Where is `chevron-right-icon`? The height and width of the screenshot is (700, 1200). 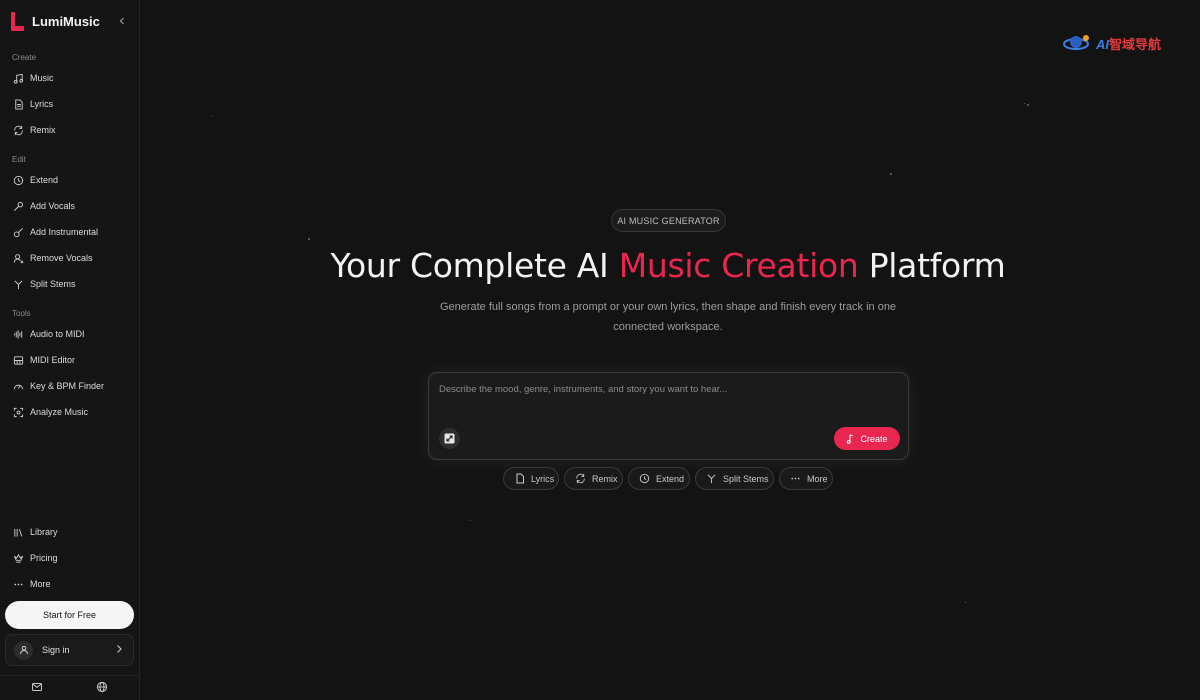 chevron-right-icon is located at coordinates (119, 650).